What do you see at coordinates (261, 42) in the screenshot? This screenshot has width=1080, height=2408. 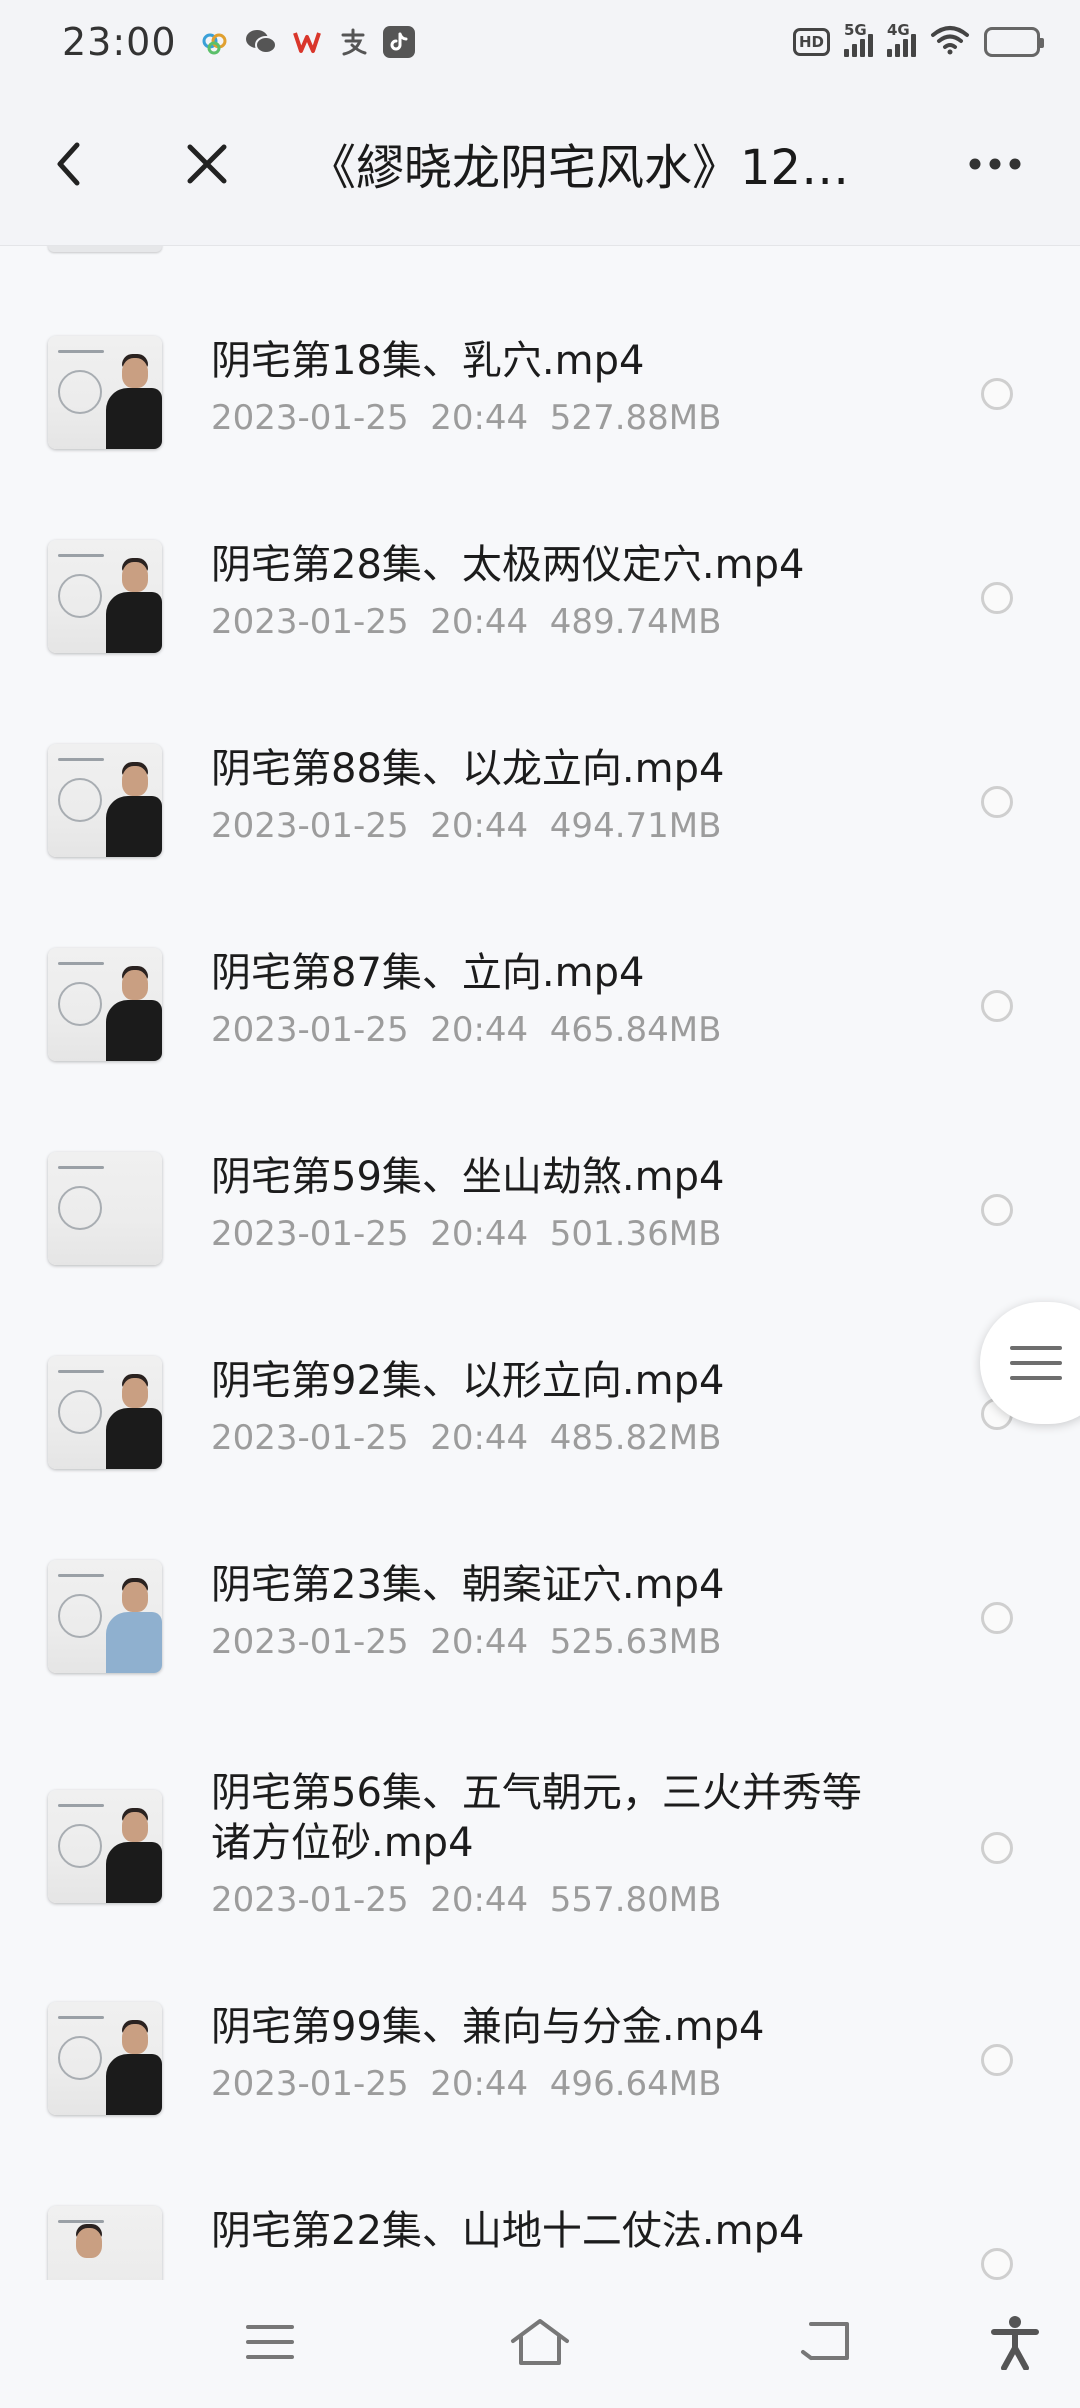 I see `wechat-icon` at bounding box center [261, 42].